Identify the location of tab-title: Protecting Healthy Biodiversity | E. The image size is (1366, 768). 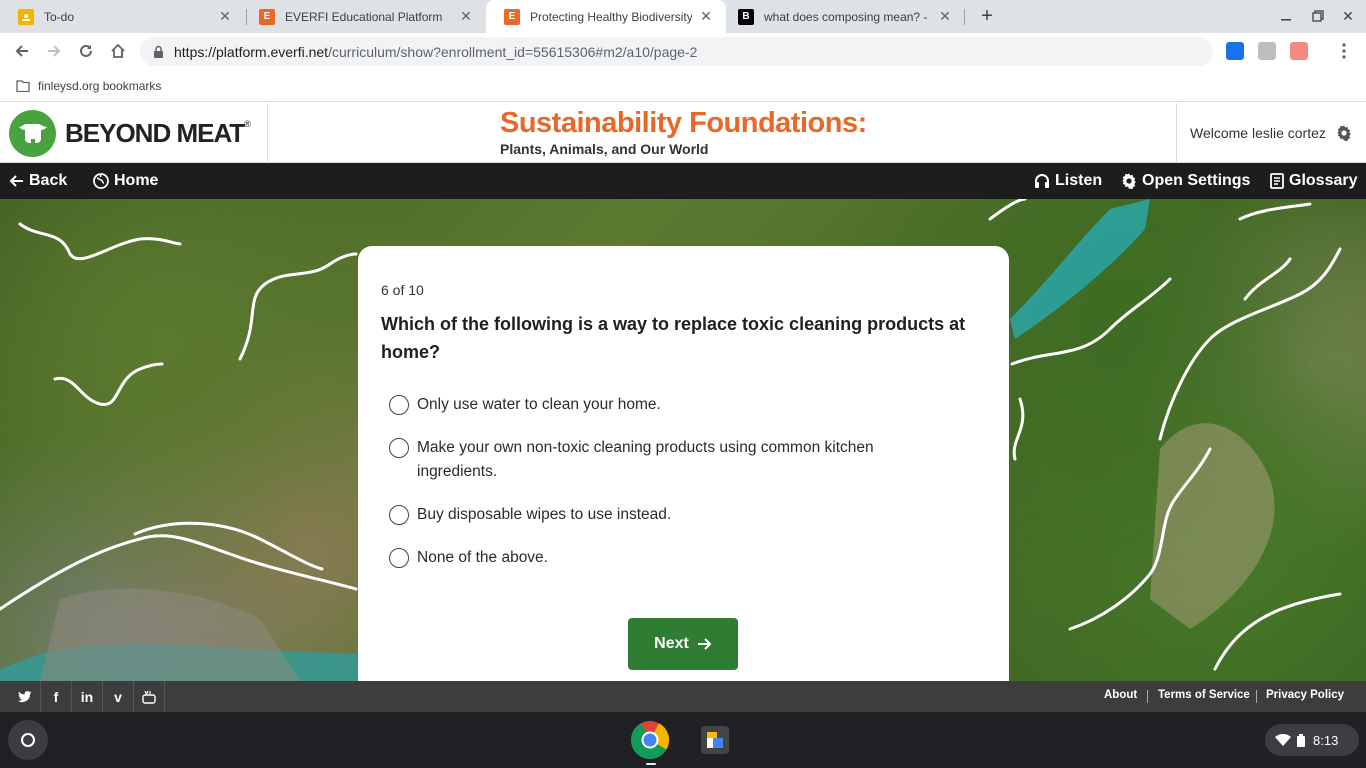
(611, 16).